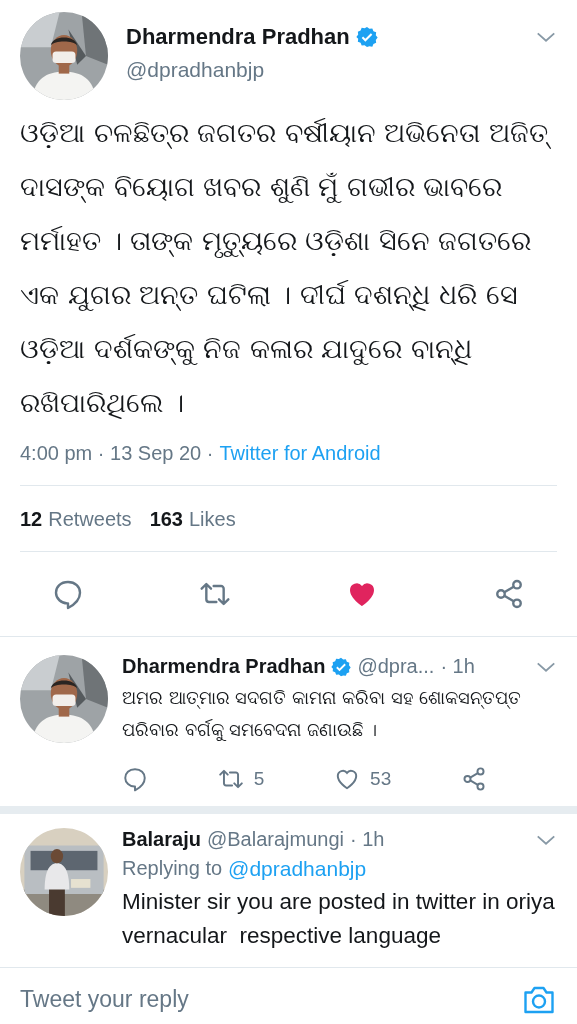  What do you see at coordinates (322, 714) in the screenshot?
I see `reply-text: ଅମର ଆତ୍ମାର ସଦଗତି କାମନା କରିବା ସହ ଶୋକସନ୍ତପ୍ତ ପରିବାର ବର୍ଗକୁ ସମବେଦନା ଜଣାଉଛି ।` at bounding box center [322, 714].